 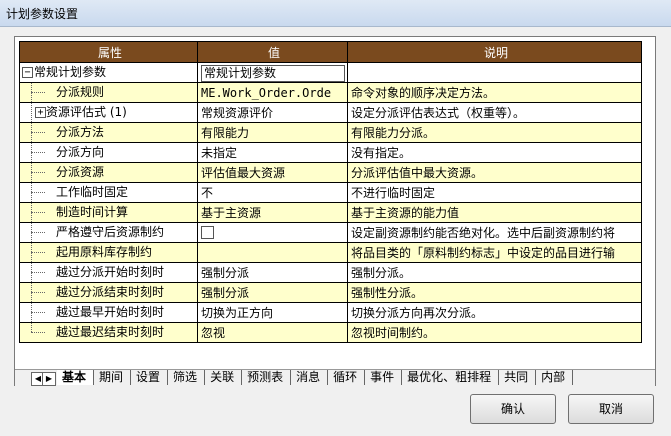 I want to click on table-row: 起用原料库存制约 将品目类的「原料制约标志」中设定的品目进行输, so click(x=330, y=252).